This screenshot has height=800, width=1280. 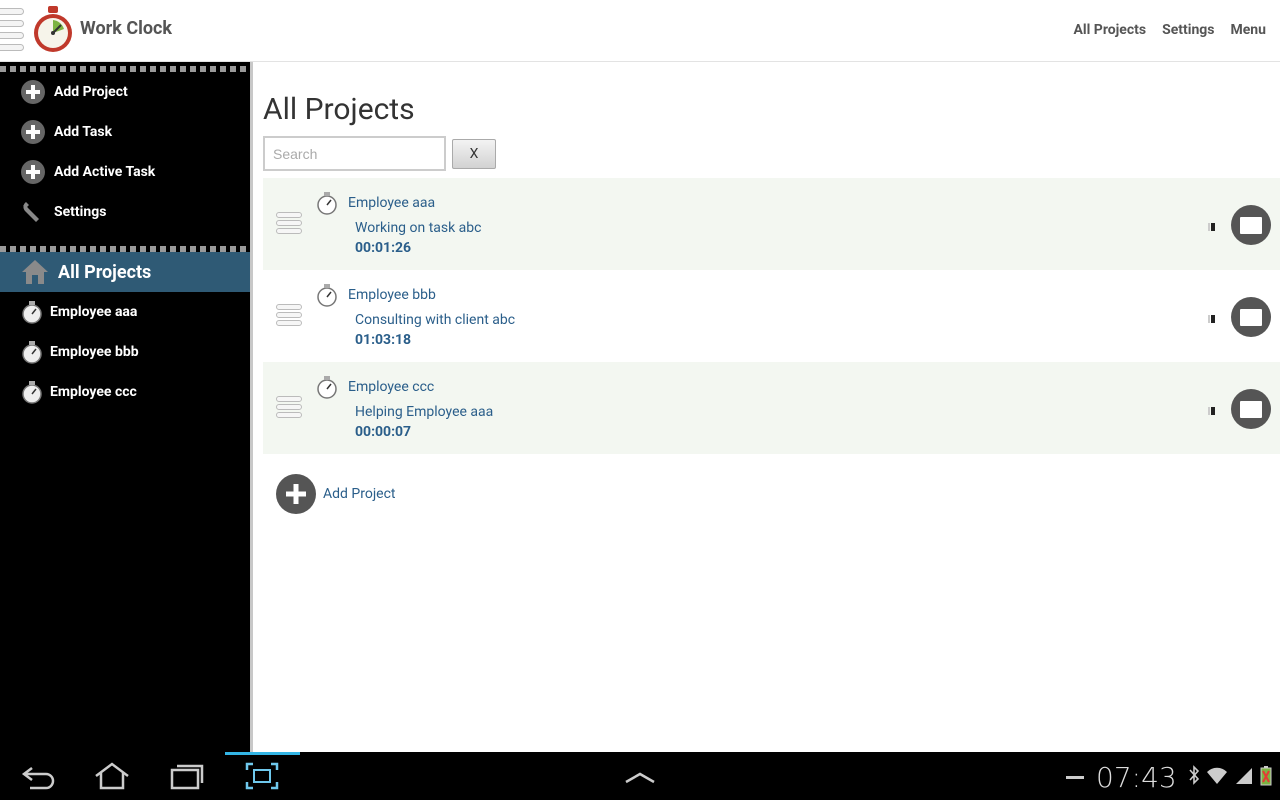 I want to click on sidebar-item-label: Employee ccc, so click(x=93, y=392).